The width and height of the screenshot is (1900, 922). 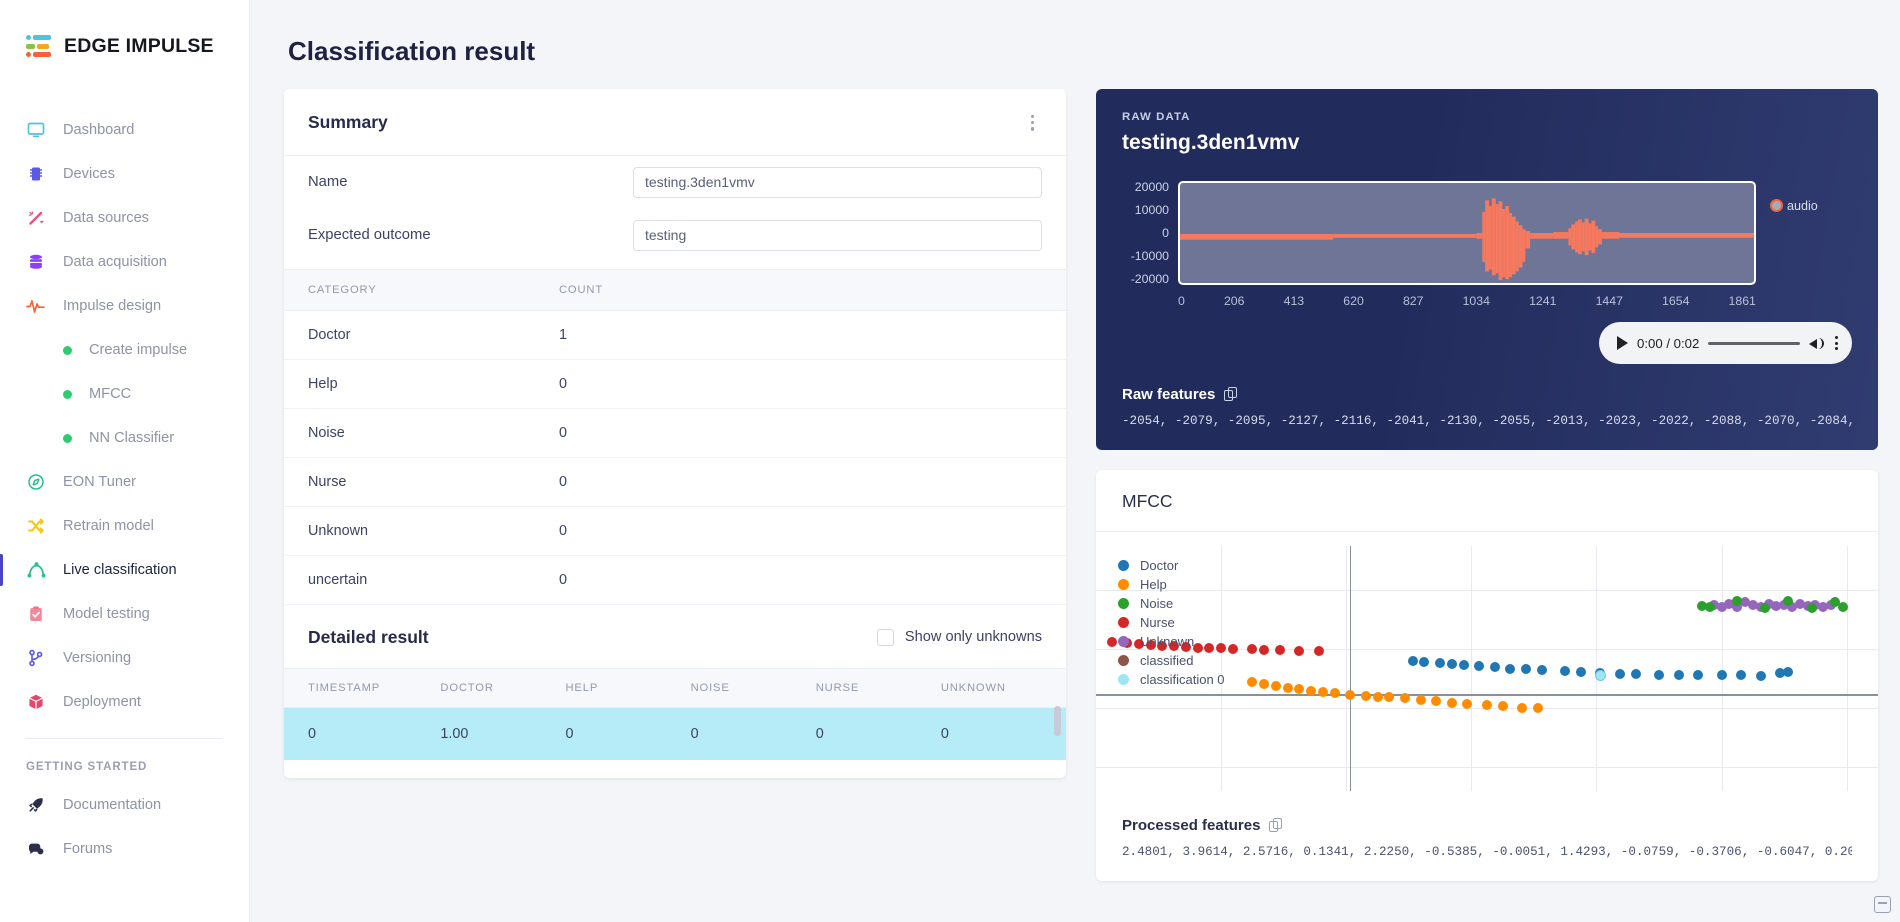 I want to click on x-tick: 1447, so click(x=1609, y=301).